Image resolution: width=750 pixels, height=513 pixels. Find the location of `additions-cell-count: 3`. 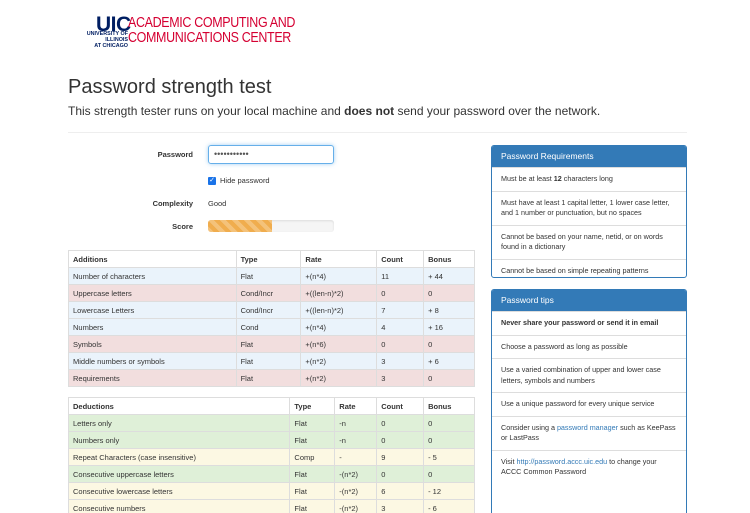

additions-cell-count: 3 is located at coordinates (400, 378).